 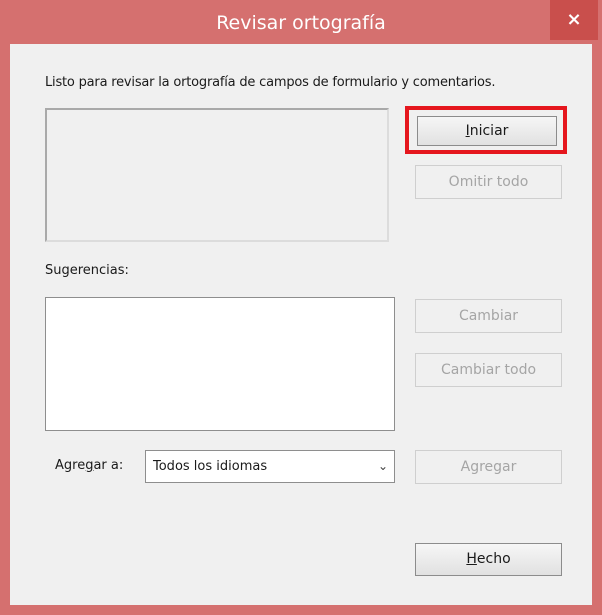 I want to click on suggestions-label: Sugerencias:, so click(x=87, y=270).